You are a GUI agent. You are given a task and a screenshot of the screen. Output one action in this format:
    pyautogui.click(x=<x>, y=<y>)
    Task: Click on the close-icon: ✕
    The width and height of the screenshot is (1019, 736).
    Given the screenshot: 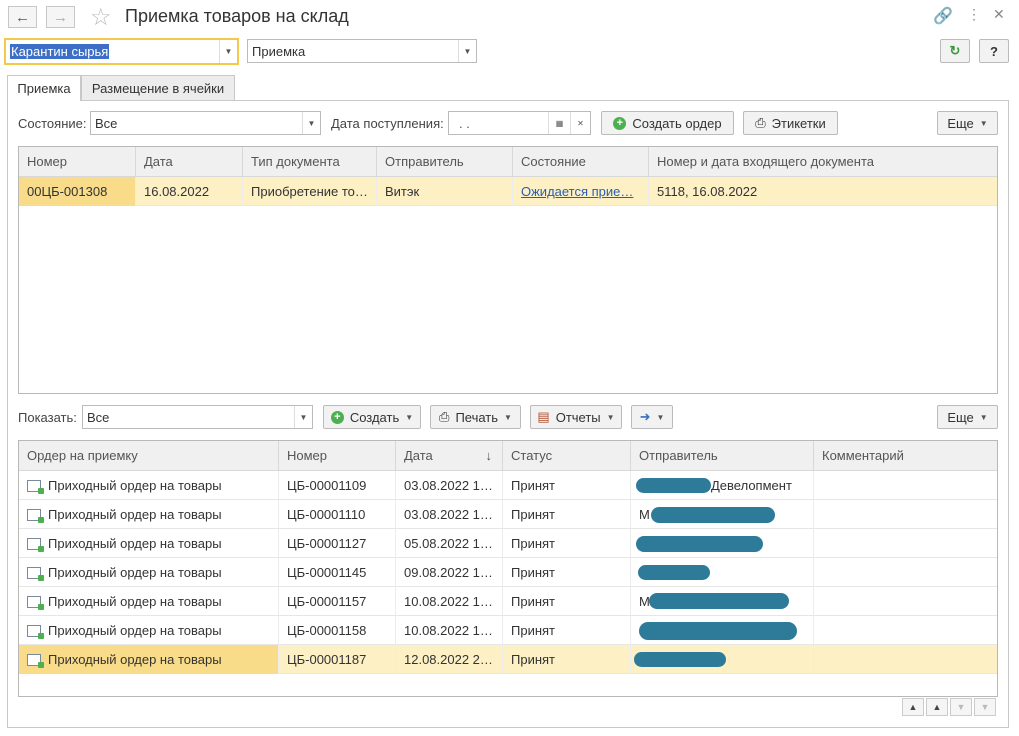 What is the action you would take?
    pyautogui.click(x=999, y=14)
    